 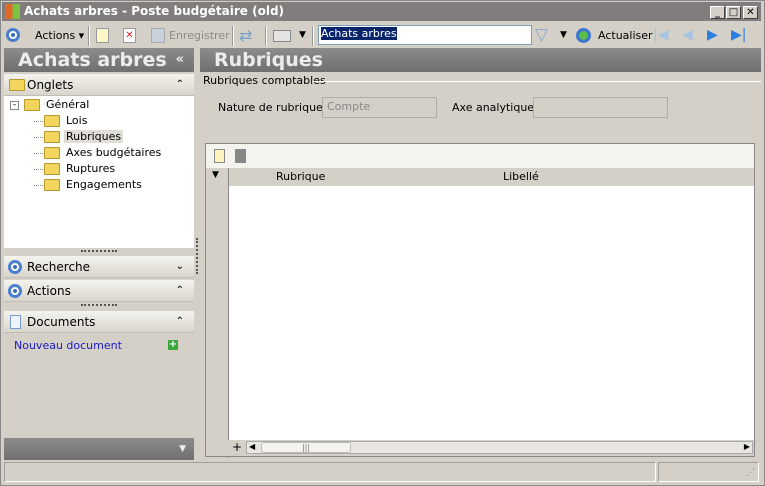 I want to click on tree-node-general: Général, so click(x=56, y=105).